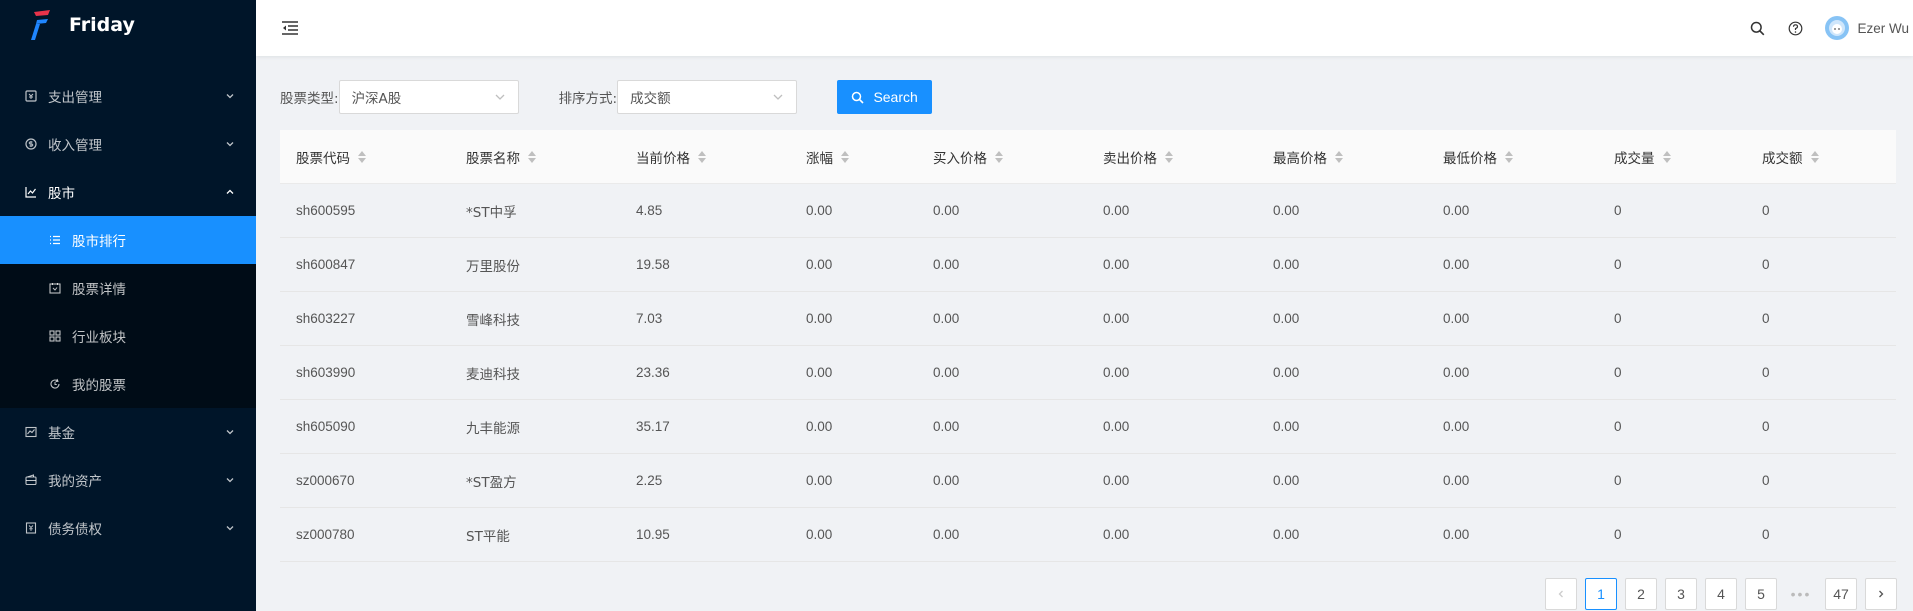 This screenshot has width=1913, height=611. What do you see at coordinates (1634, 158) in the screenshot?
I see `column-header-label: 成交量` at bounding box center [1634, 158].